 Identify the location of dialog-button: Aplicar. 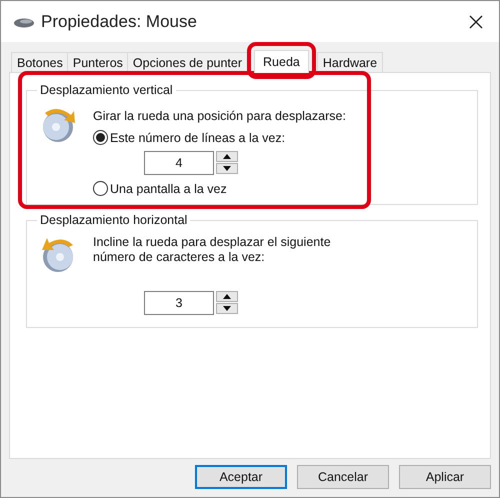
(445, 477).